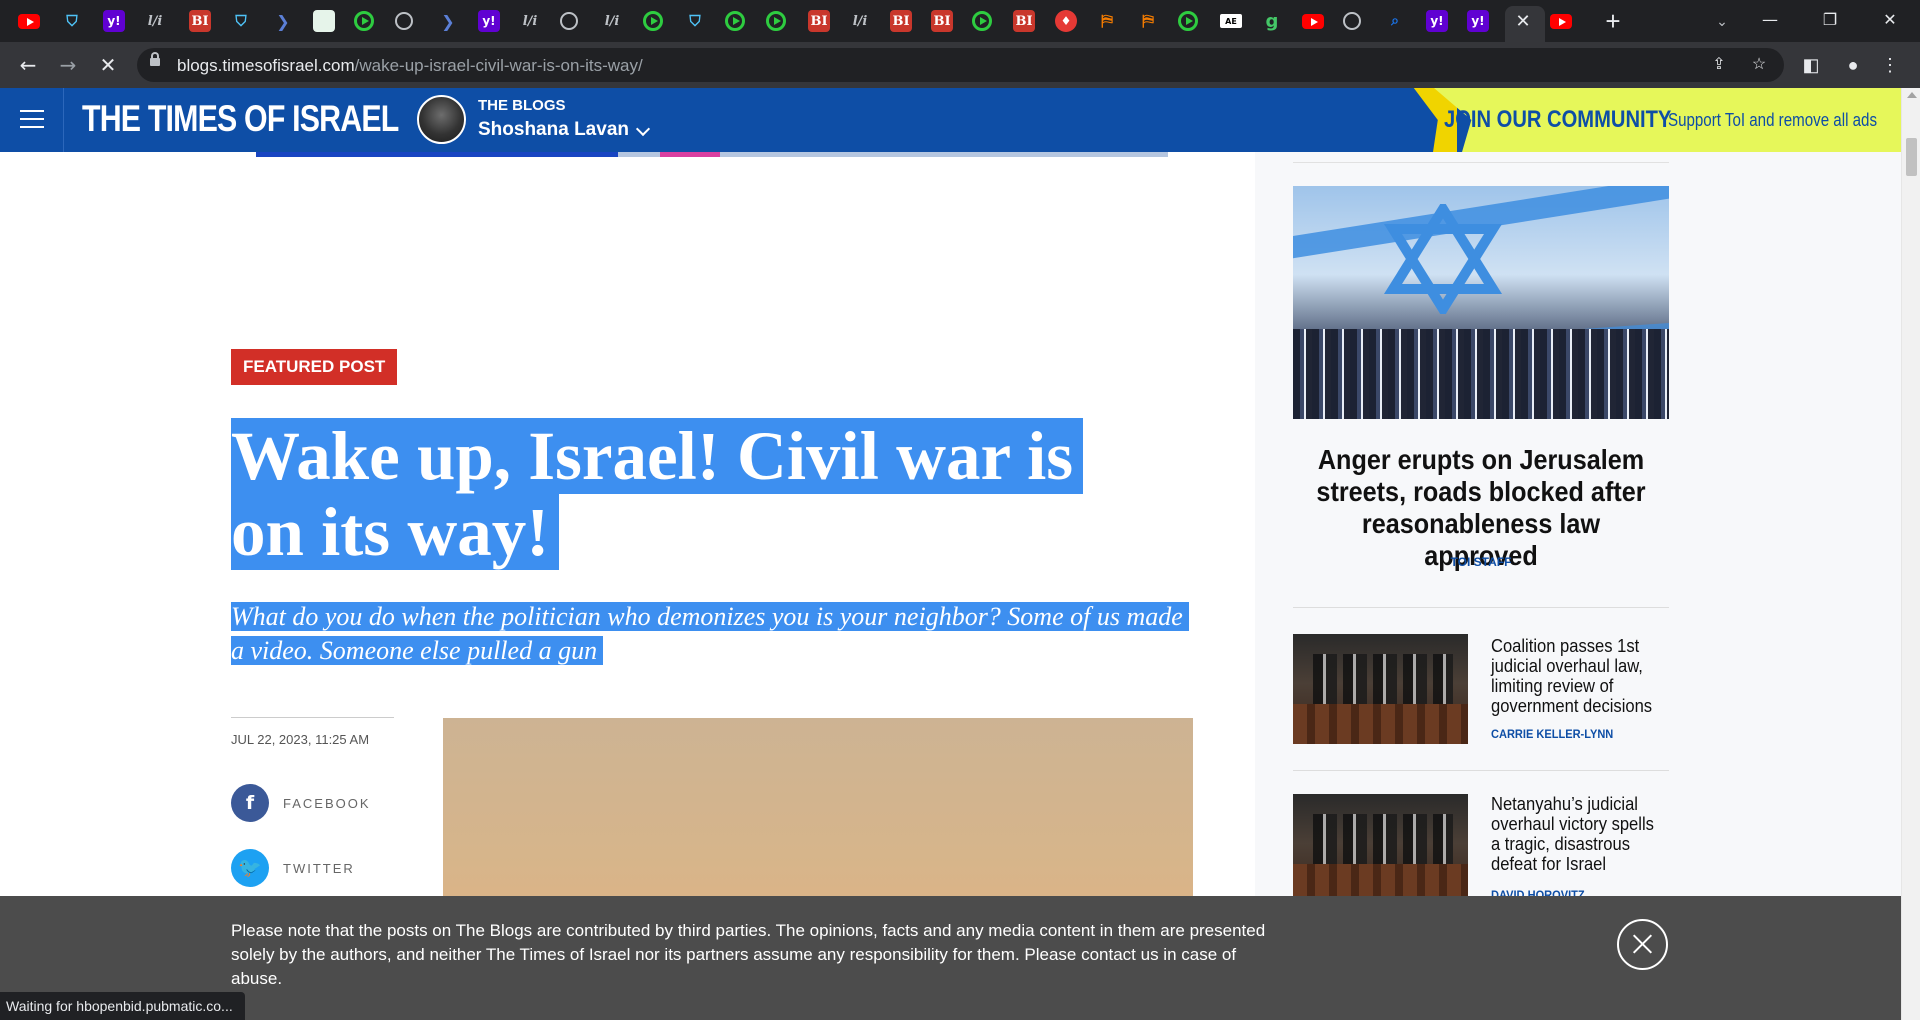  What do you see at coordinates (240, 119) in the screenshot?
I see `site-logo: THE TIMES OF ISRAEL` at bounding box center [240, 119].